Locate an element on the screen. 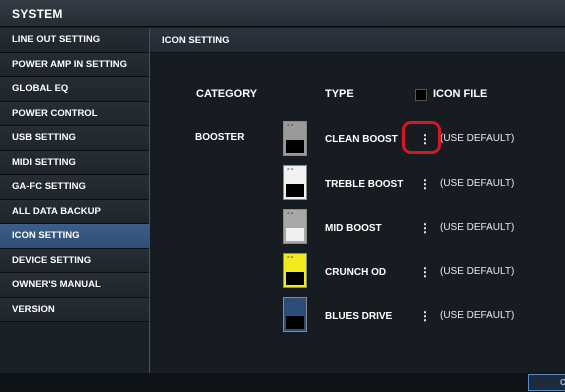 The height and width of the screenshot is (392, 565). sidebar-item-usb-setting: USB SETTING is located at coordinates (74, 138).